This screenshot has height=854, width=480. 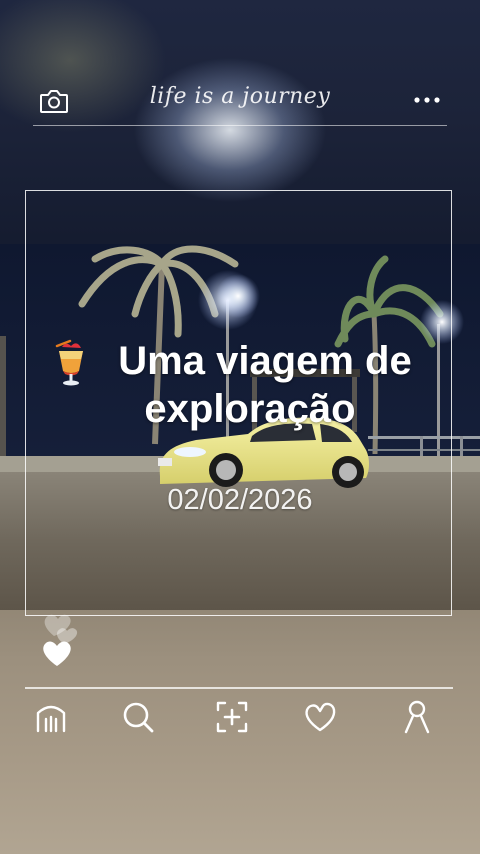 What do you see at coordinates (51, 717) in the screenshot?
I see `home-icon` at bounding box center [51, 717].